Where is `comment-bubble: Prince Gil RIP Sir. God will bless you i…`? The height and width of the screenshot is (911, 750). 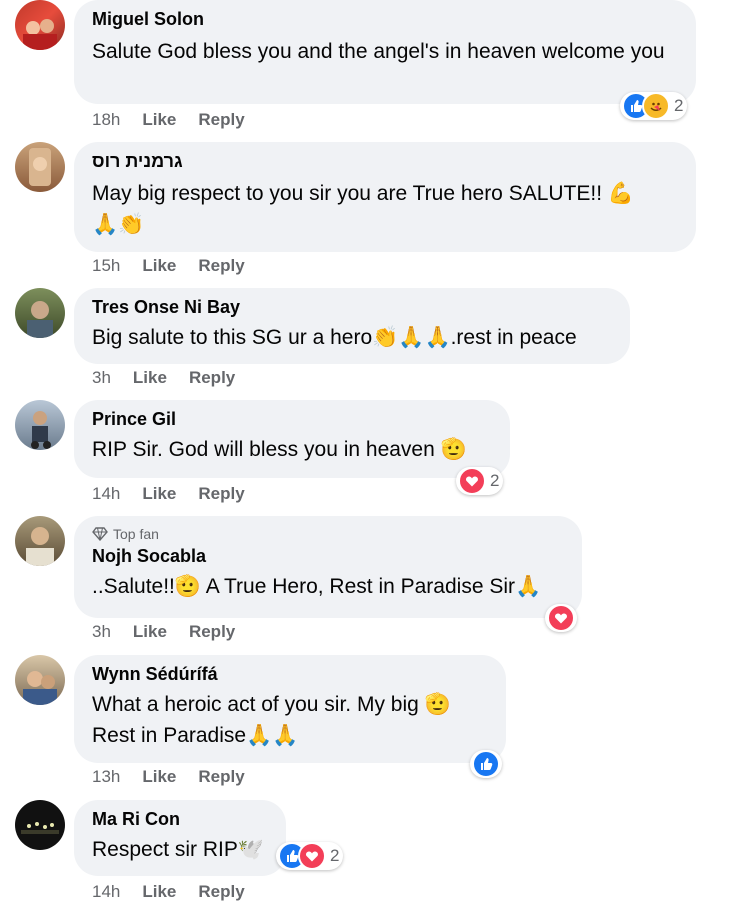 comment-bubble: Prince Gil RIP Sir. God will bless you i… is located at coordinates (292, 439).